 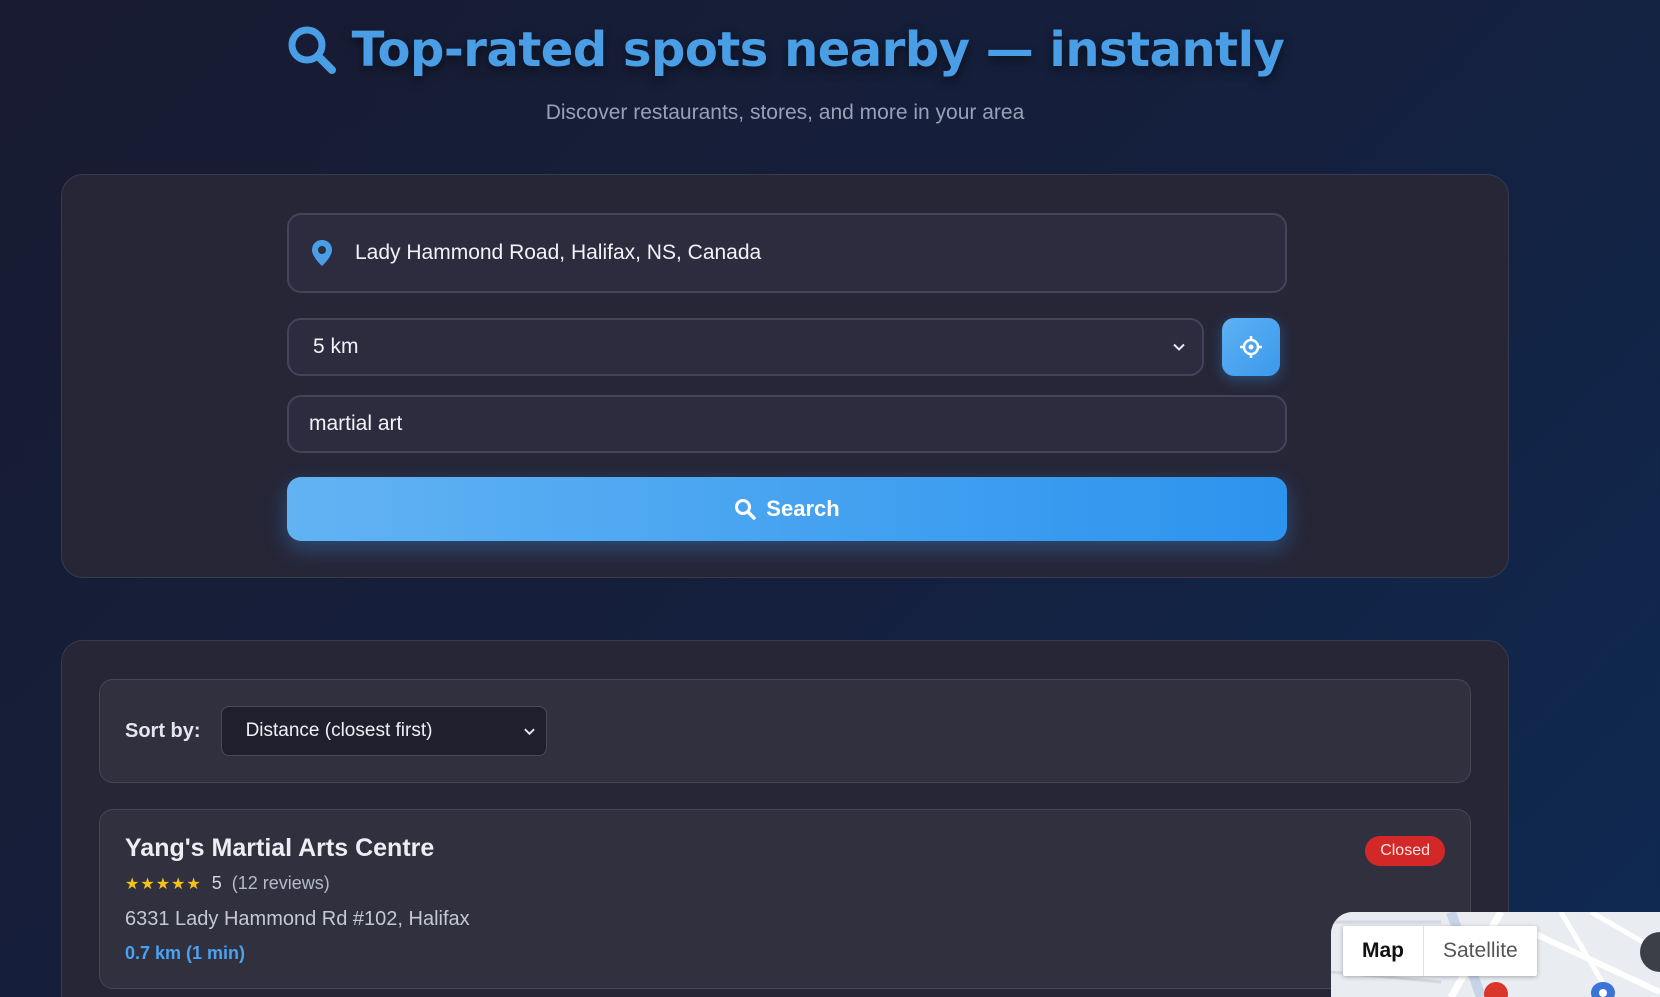 What do you see at coordinates (280, 883) in the screenshot?
I see `review-count: (12 reviews)` at bounding box center [280, 883].